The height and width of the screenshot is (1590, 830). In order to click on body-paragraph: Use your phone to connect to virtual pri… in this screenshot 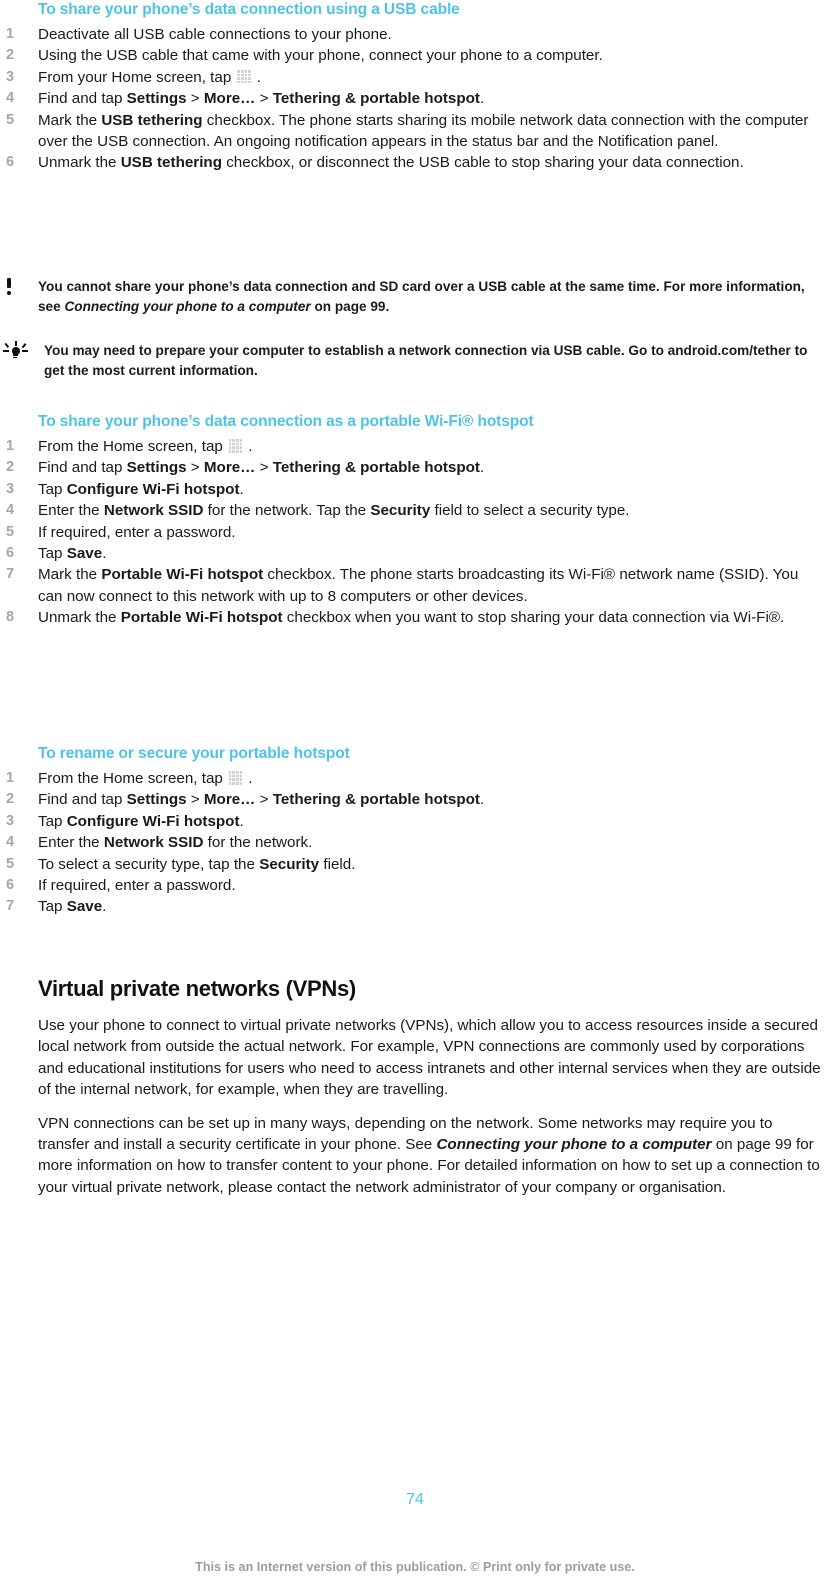, I will do `click(429, 1058)`.